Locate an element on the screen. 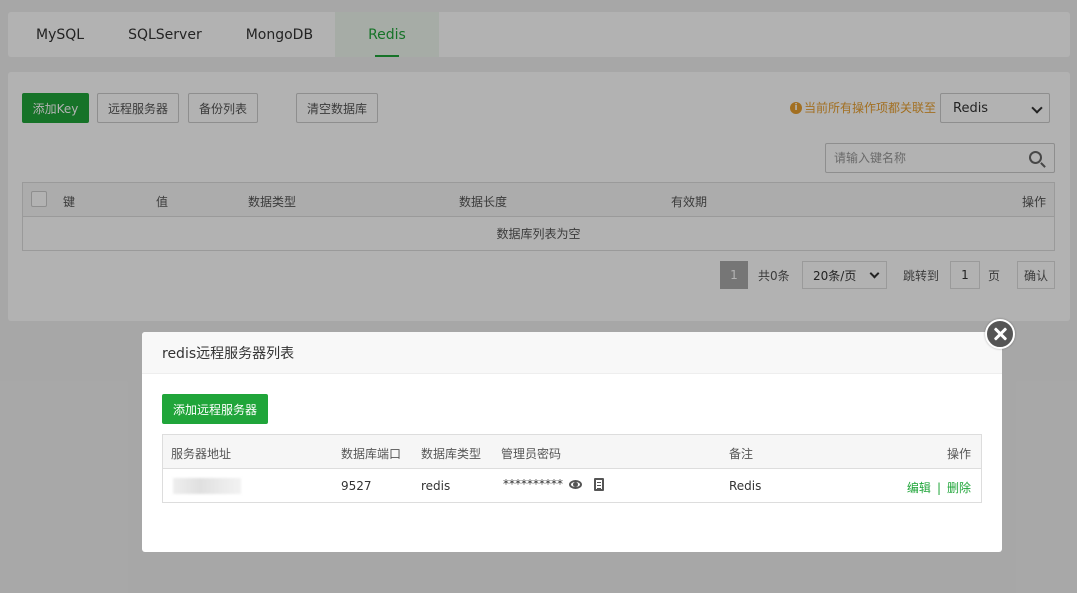 The width and height of the screenshot is (1077, 593). server-address-redacted is located at coordinates (207, 486).